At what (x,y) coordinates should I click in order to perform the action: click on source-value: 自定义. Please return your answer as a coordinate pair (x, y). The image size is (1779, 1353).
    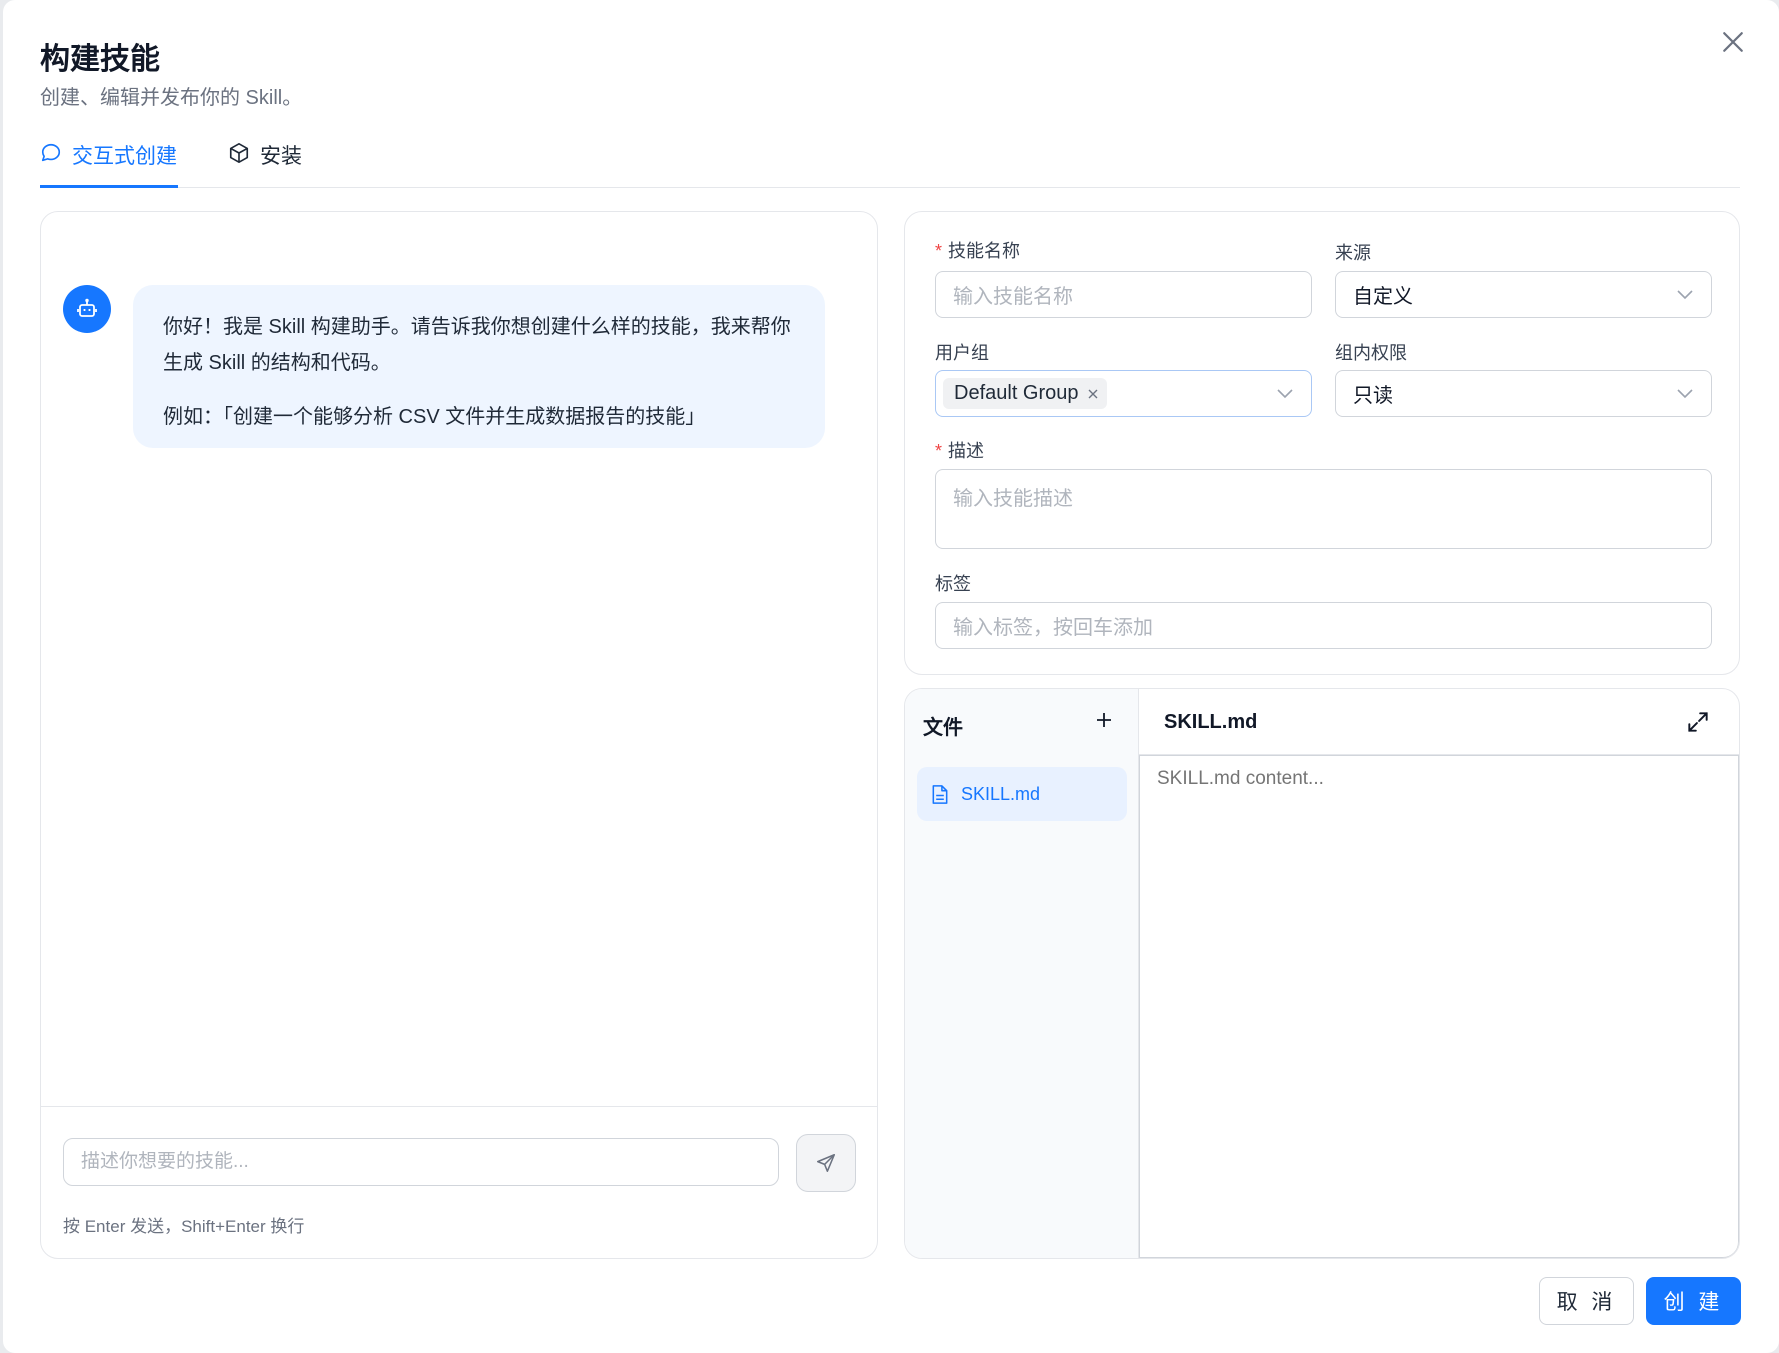
    Looking at the image, I should click on (1383, 297).